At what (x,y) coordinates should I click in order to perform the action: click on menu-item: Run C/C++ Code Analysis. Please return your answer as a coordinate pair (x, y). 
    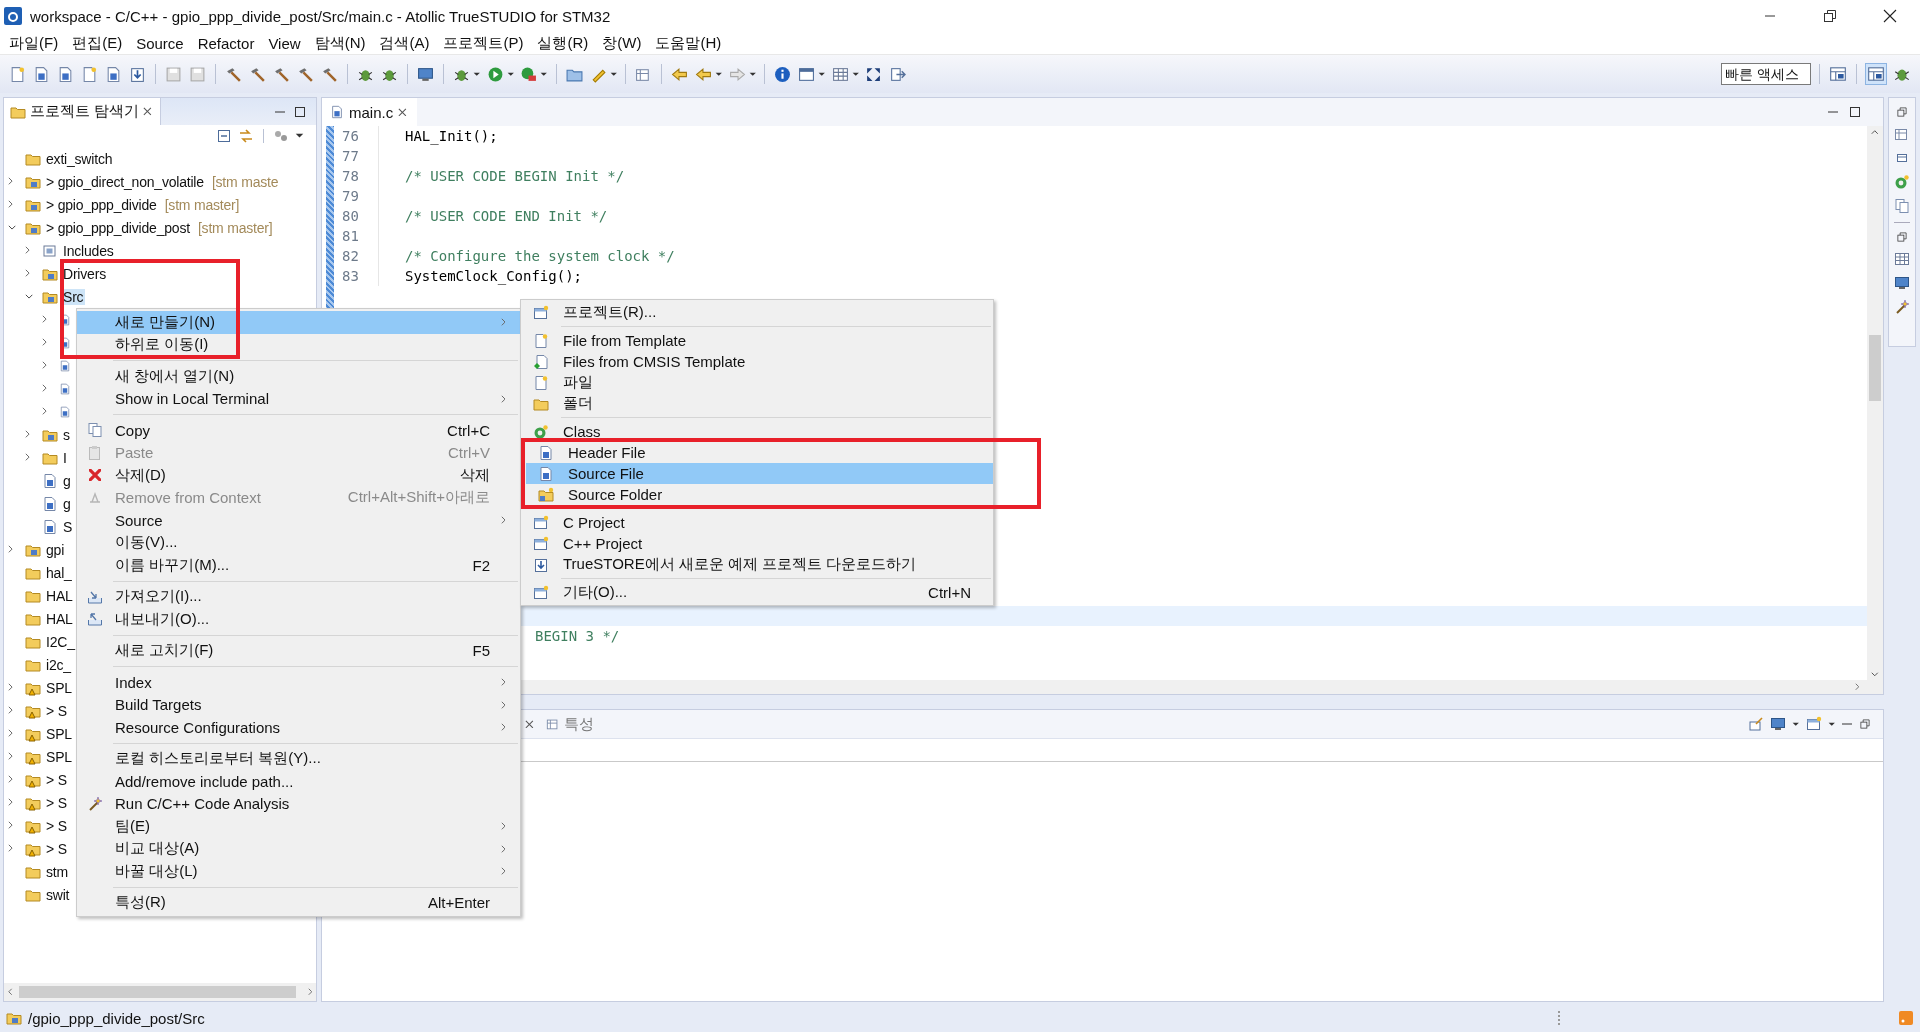
    Looking at the image, I should click on (298, 803).